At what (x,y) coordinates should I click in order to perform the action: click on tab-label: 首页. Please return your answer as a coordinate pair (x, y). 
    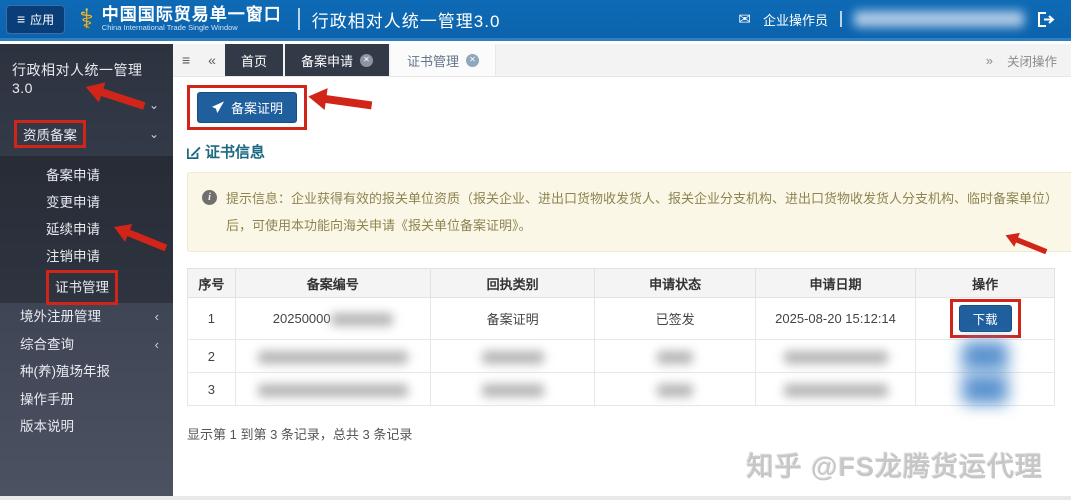
    Looking at the image, I should click on (253, 61).